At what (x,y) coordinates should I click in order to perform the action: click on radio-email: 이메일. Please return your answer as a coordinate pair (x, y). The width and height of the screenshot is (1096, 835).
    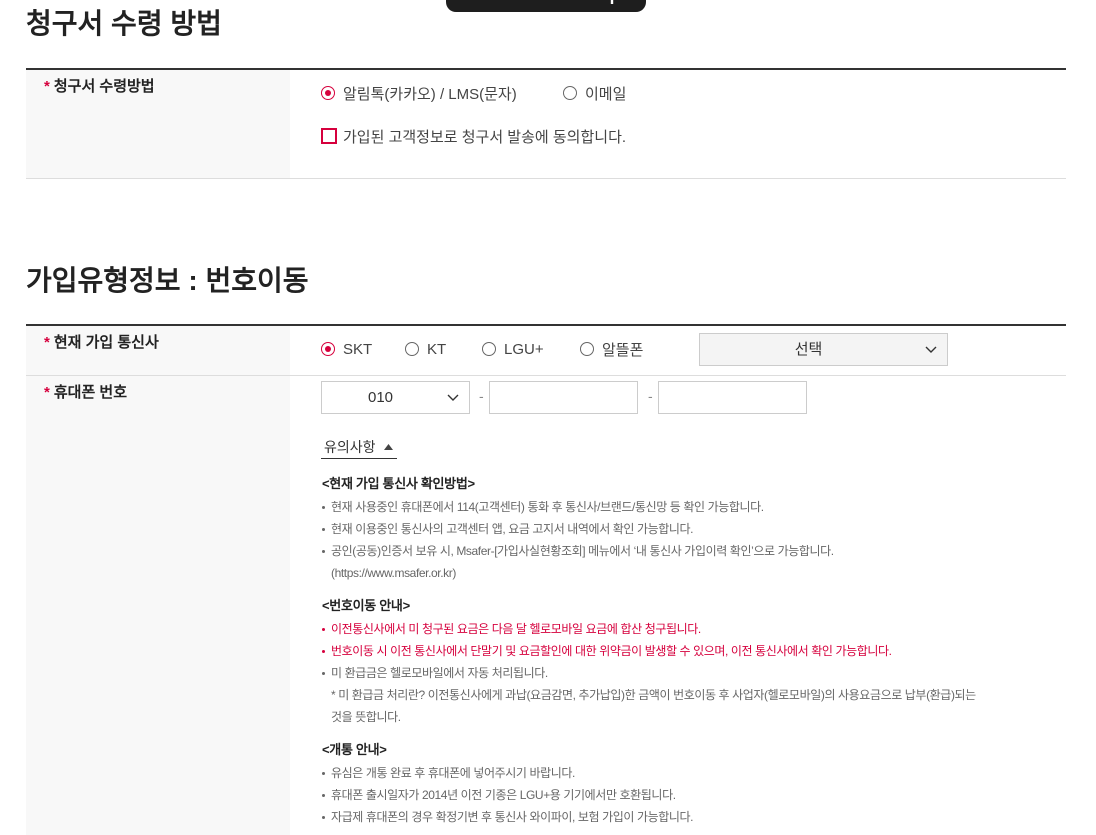
    Looking at the image, I should click on (594, 93).